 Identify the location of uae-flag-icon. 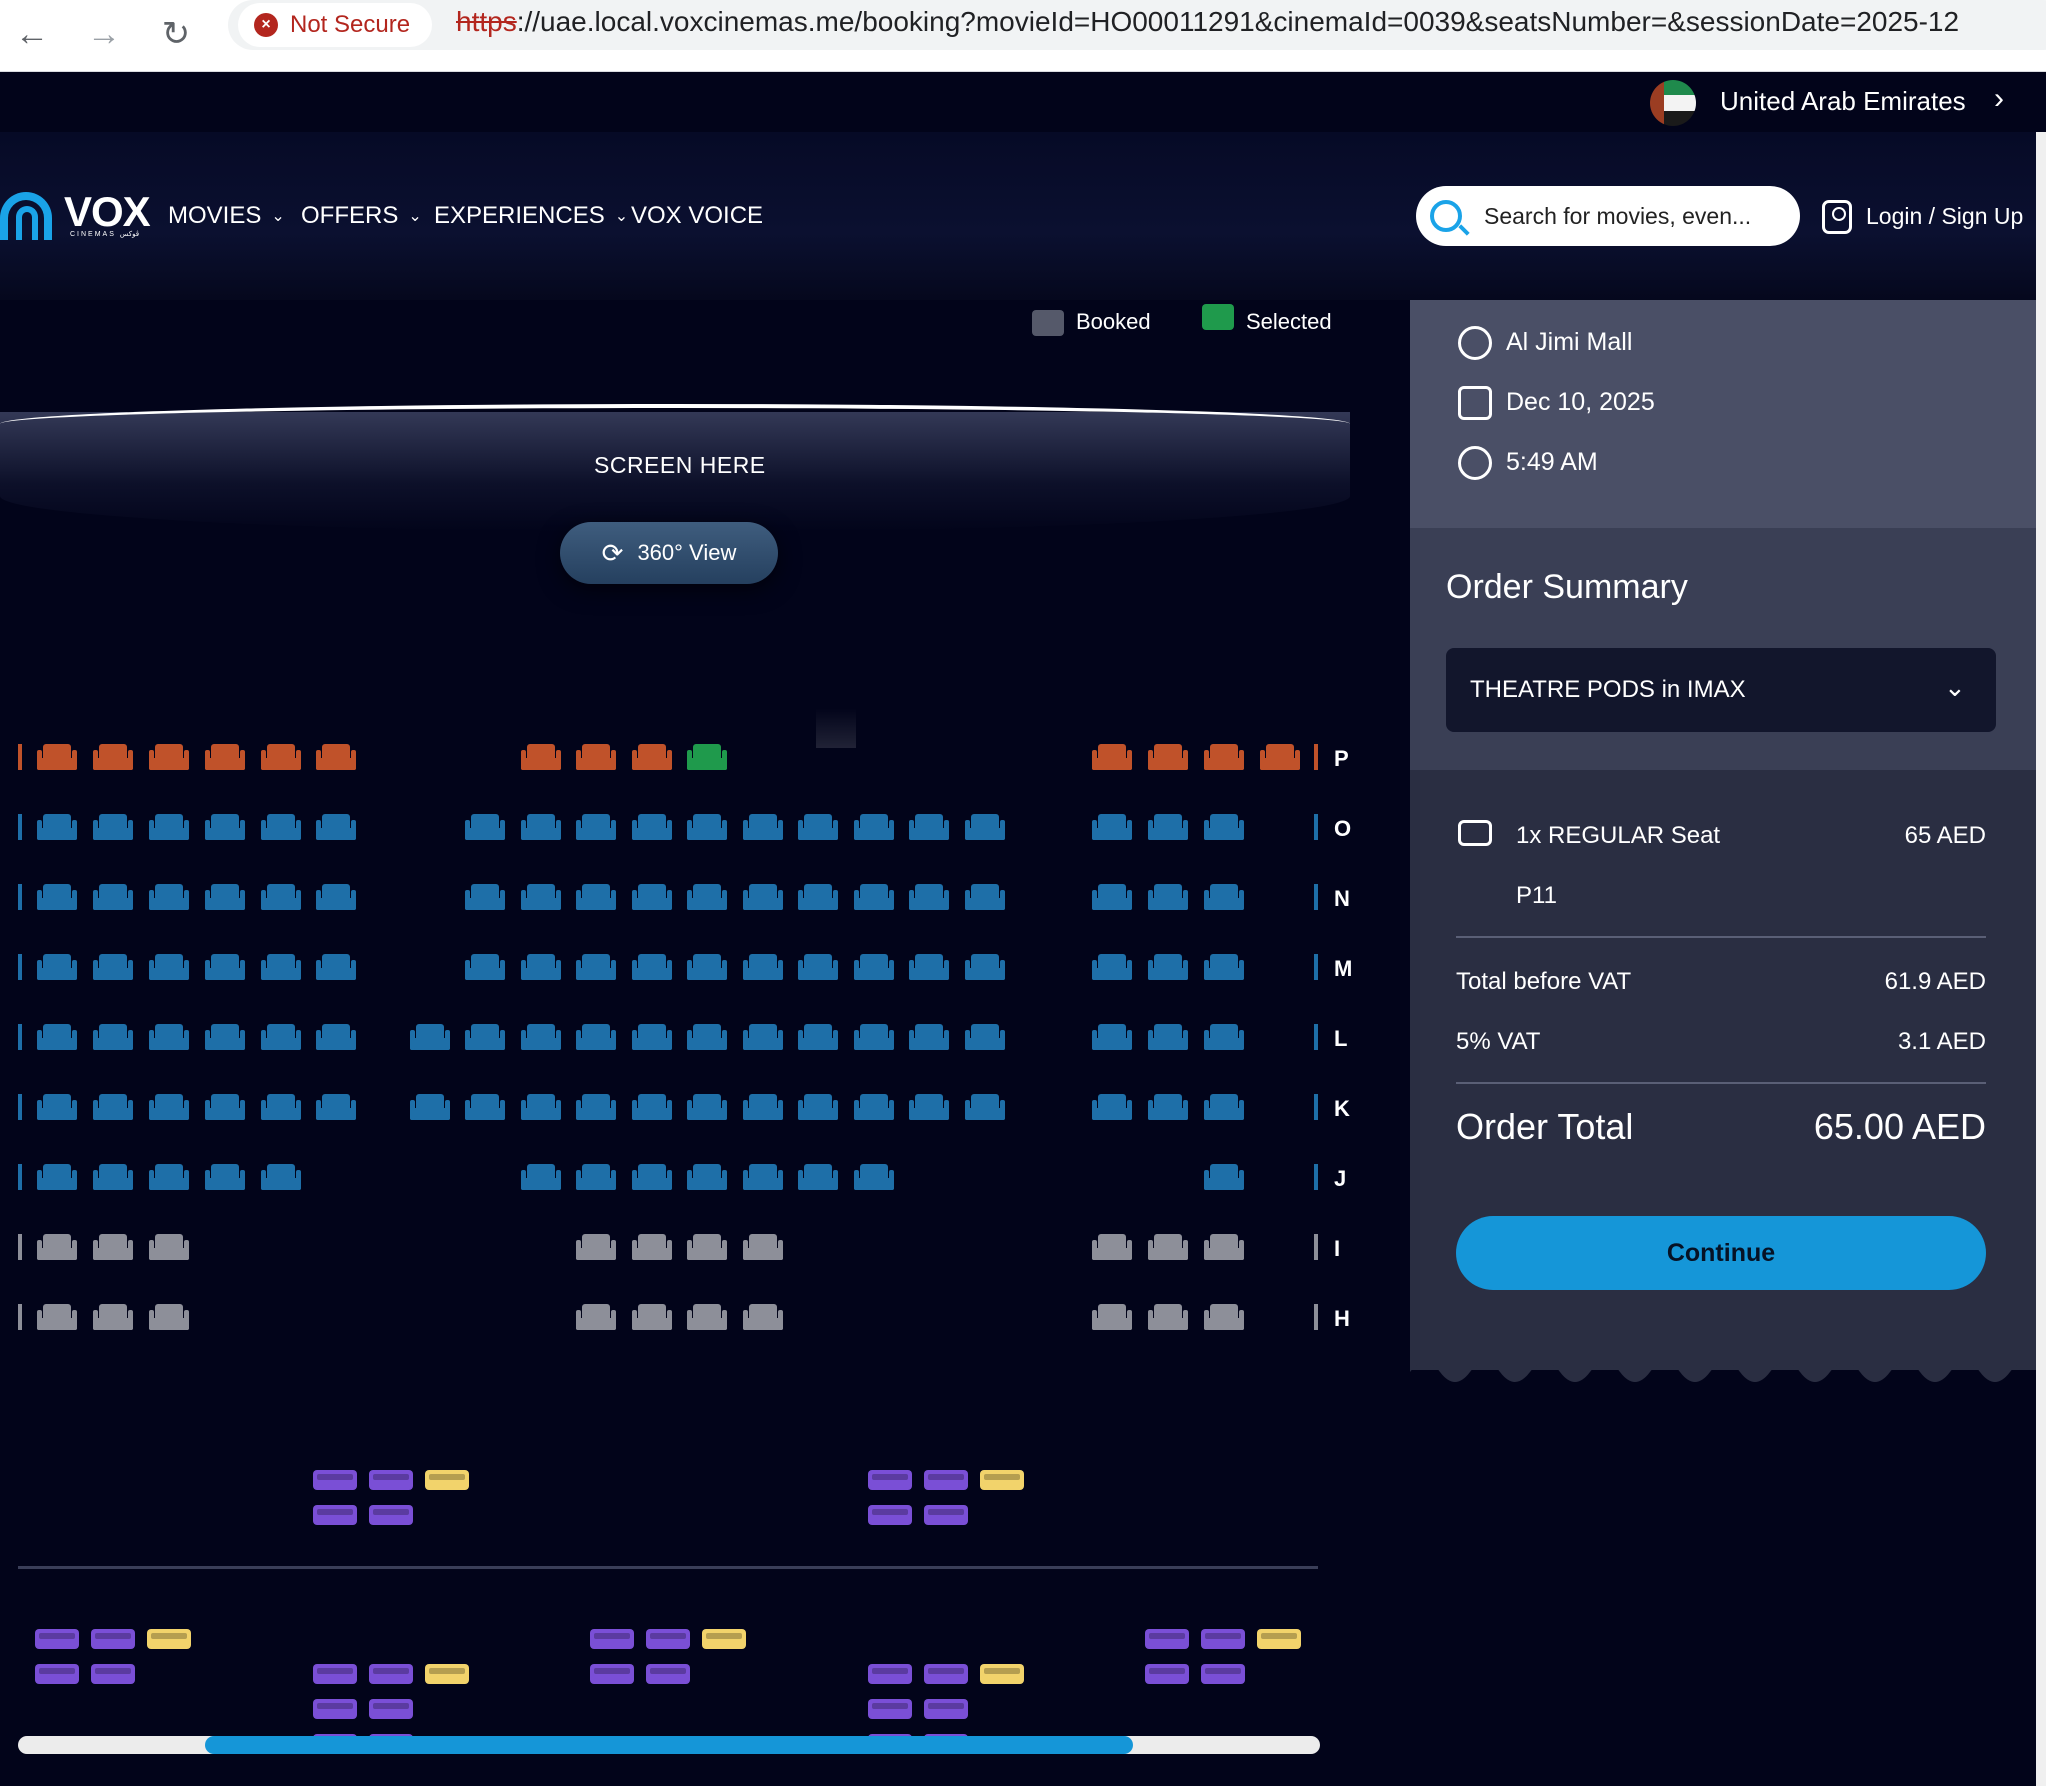
(1673, 103).